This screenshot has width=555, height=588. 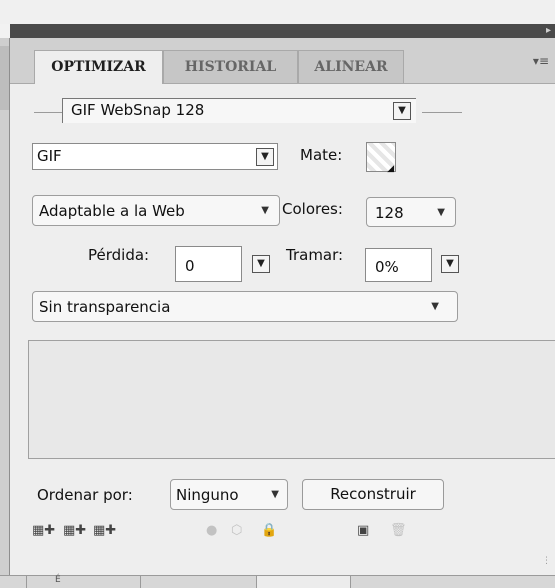 I want to click on web-snap-color-icon: ▦✚, so click(x=74, y=530).